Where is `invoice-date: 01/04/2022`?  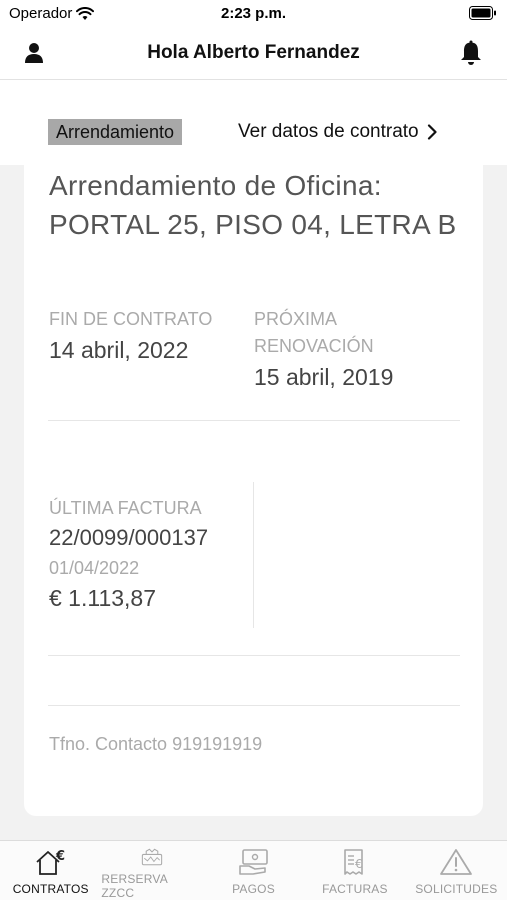 invoice-date: 01/04/2022 is located at coordinates (94, 568).